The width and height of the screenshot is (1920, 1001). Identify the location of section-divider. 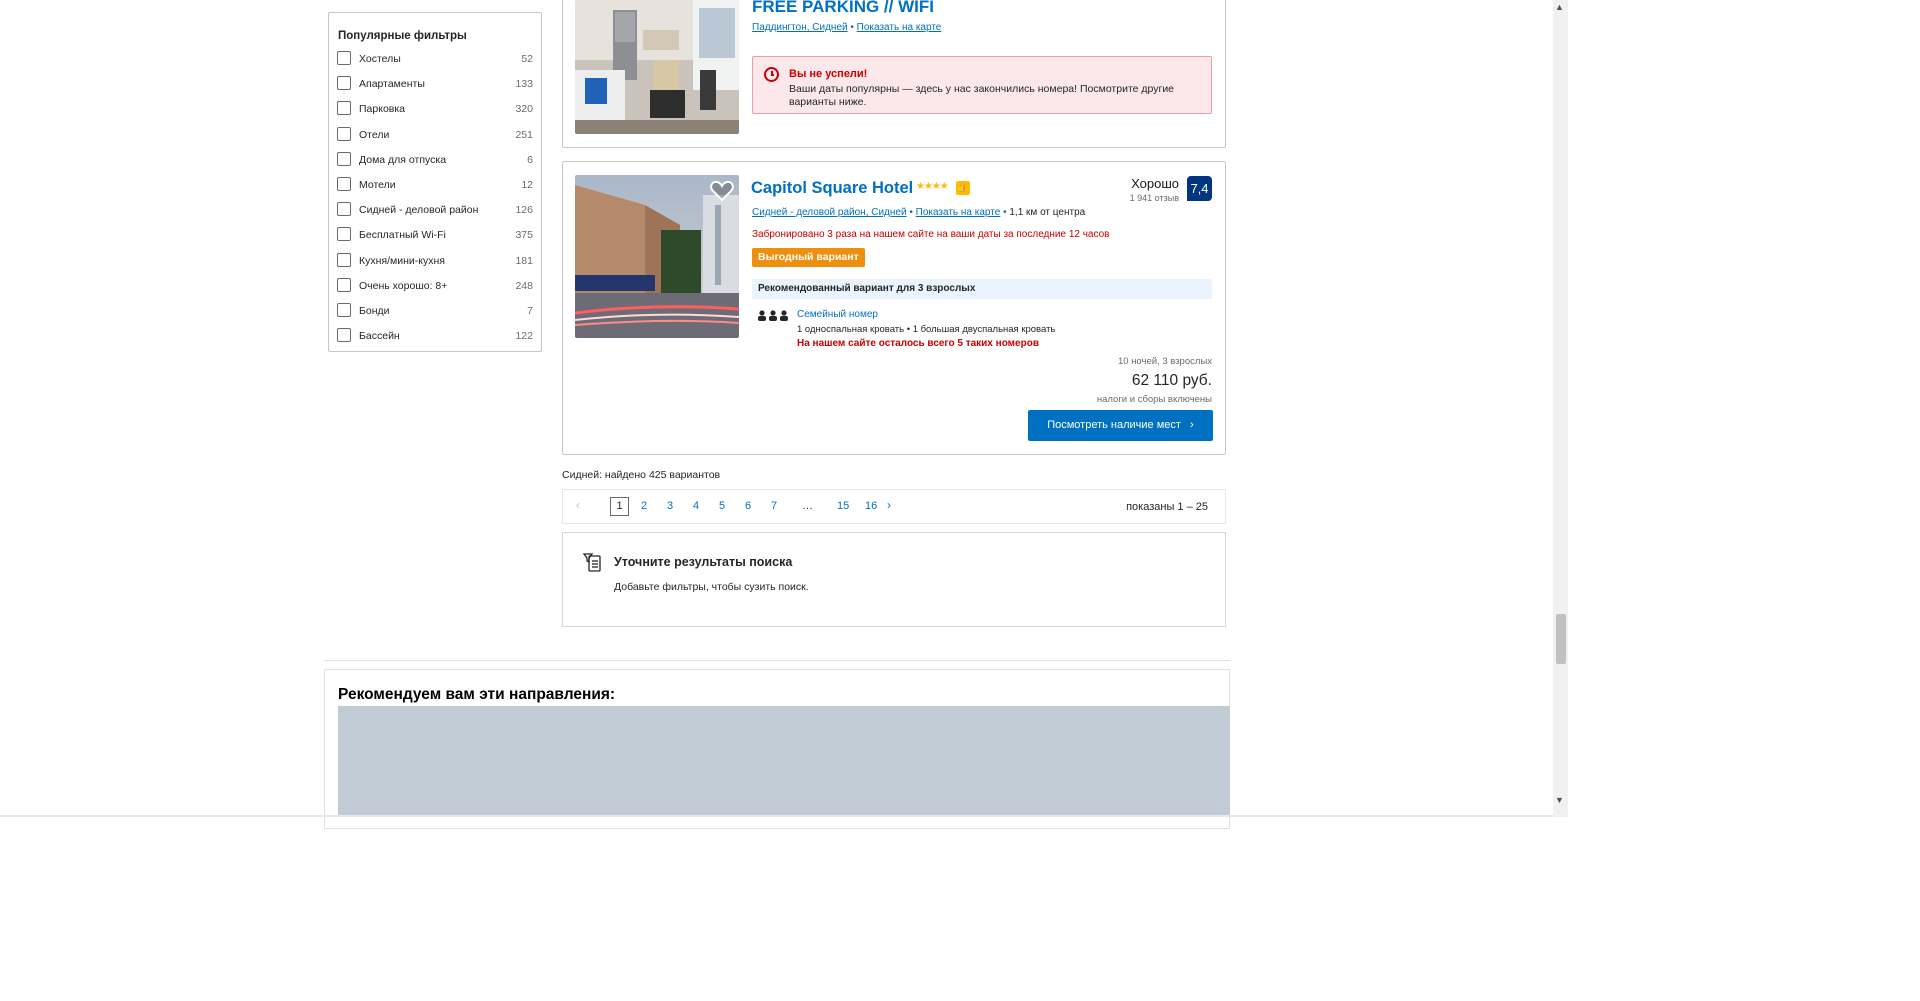
(777, 660).